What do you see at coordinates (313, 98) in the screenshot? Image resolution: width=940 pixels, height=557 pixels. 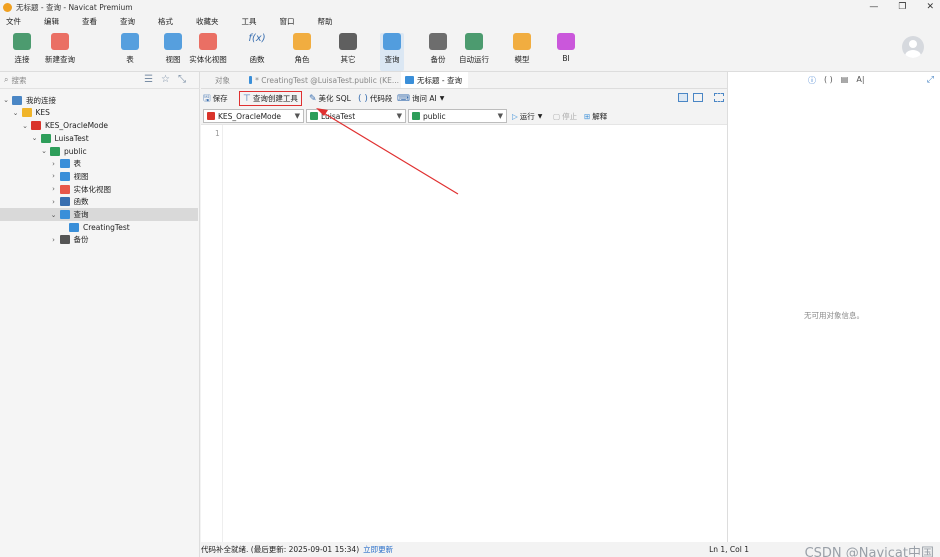 I see `wand-icon: ✎` at bounding box center [313, 98].